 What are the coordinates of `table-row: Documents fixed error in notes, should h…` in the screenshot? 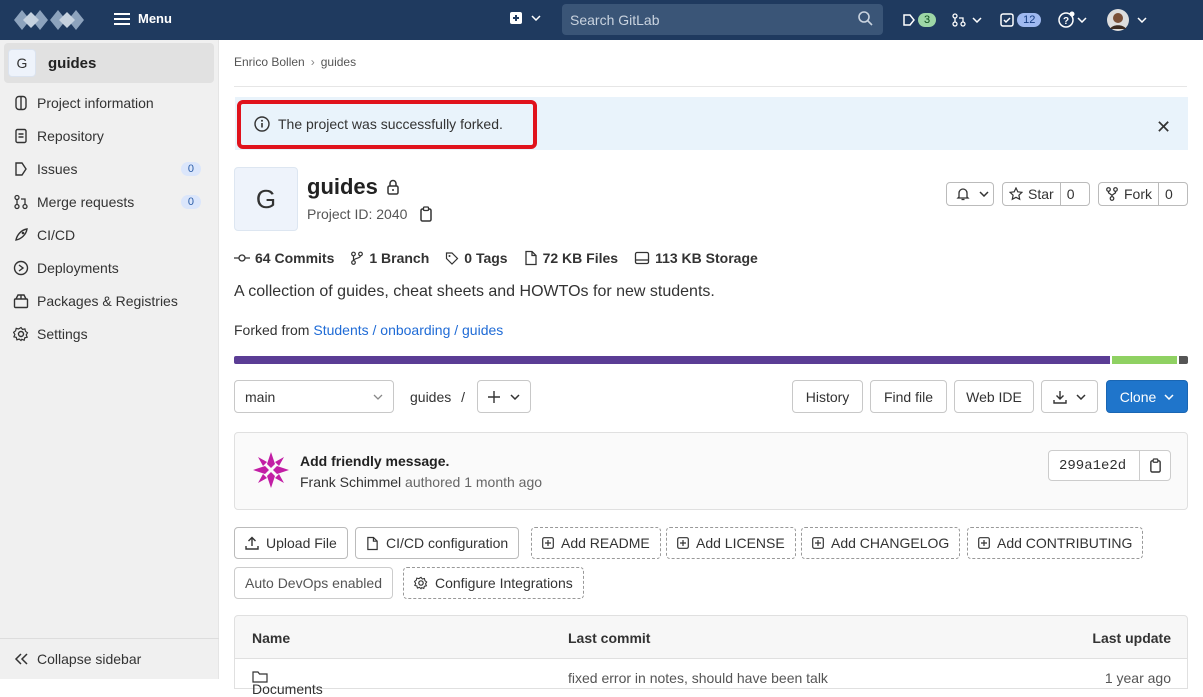 It's located at (711, 678).